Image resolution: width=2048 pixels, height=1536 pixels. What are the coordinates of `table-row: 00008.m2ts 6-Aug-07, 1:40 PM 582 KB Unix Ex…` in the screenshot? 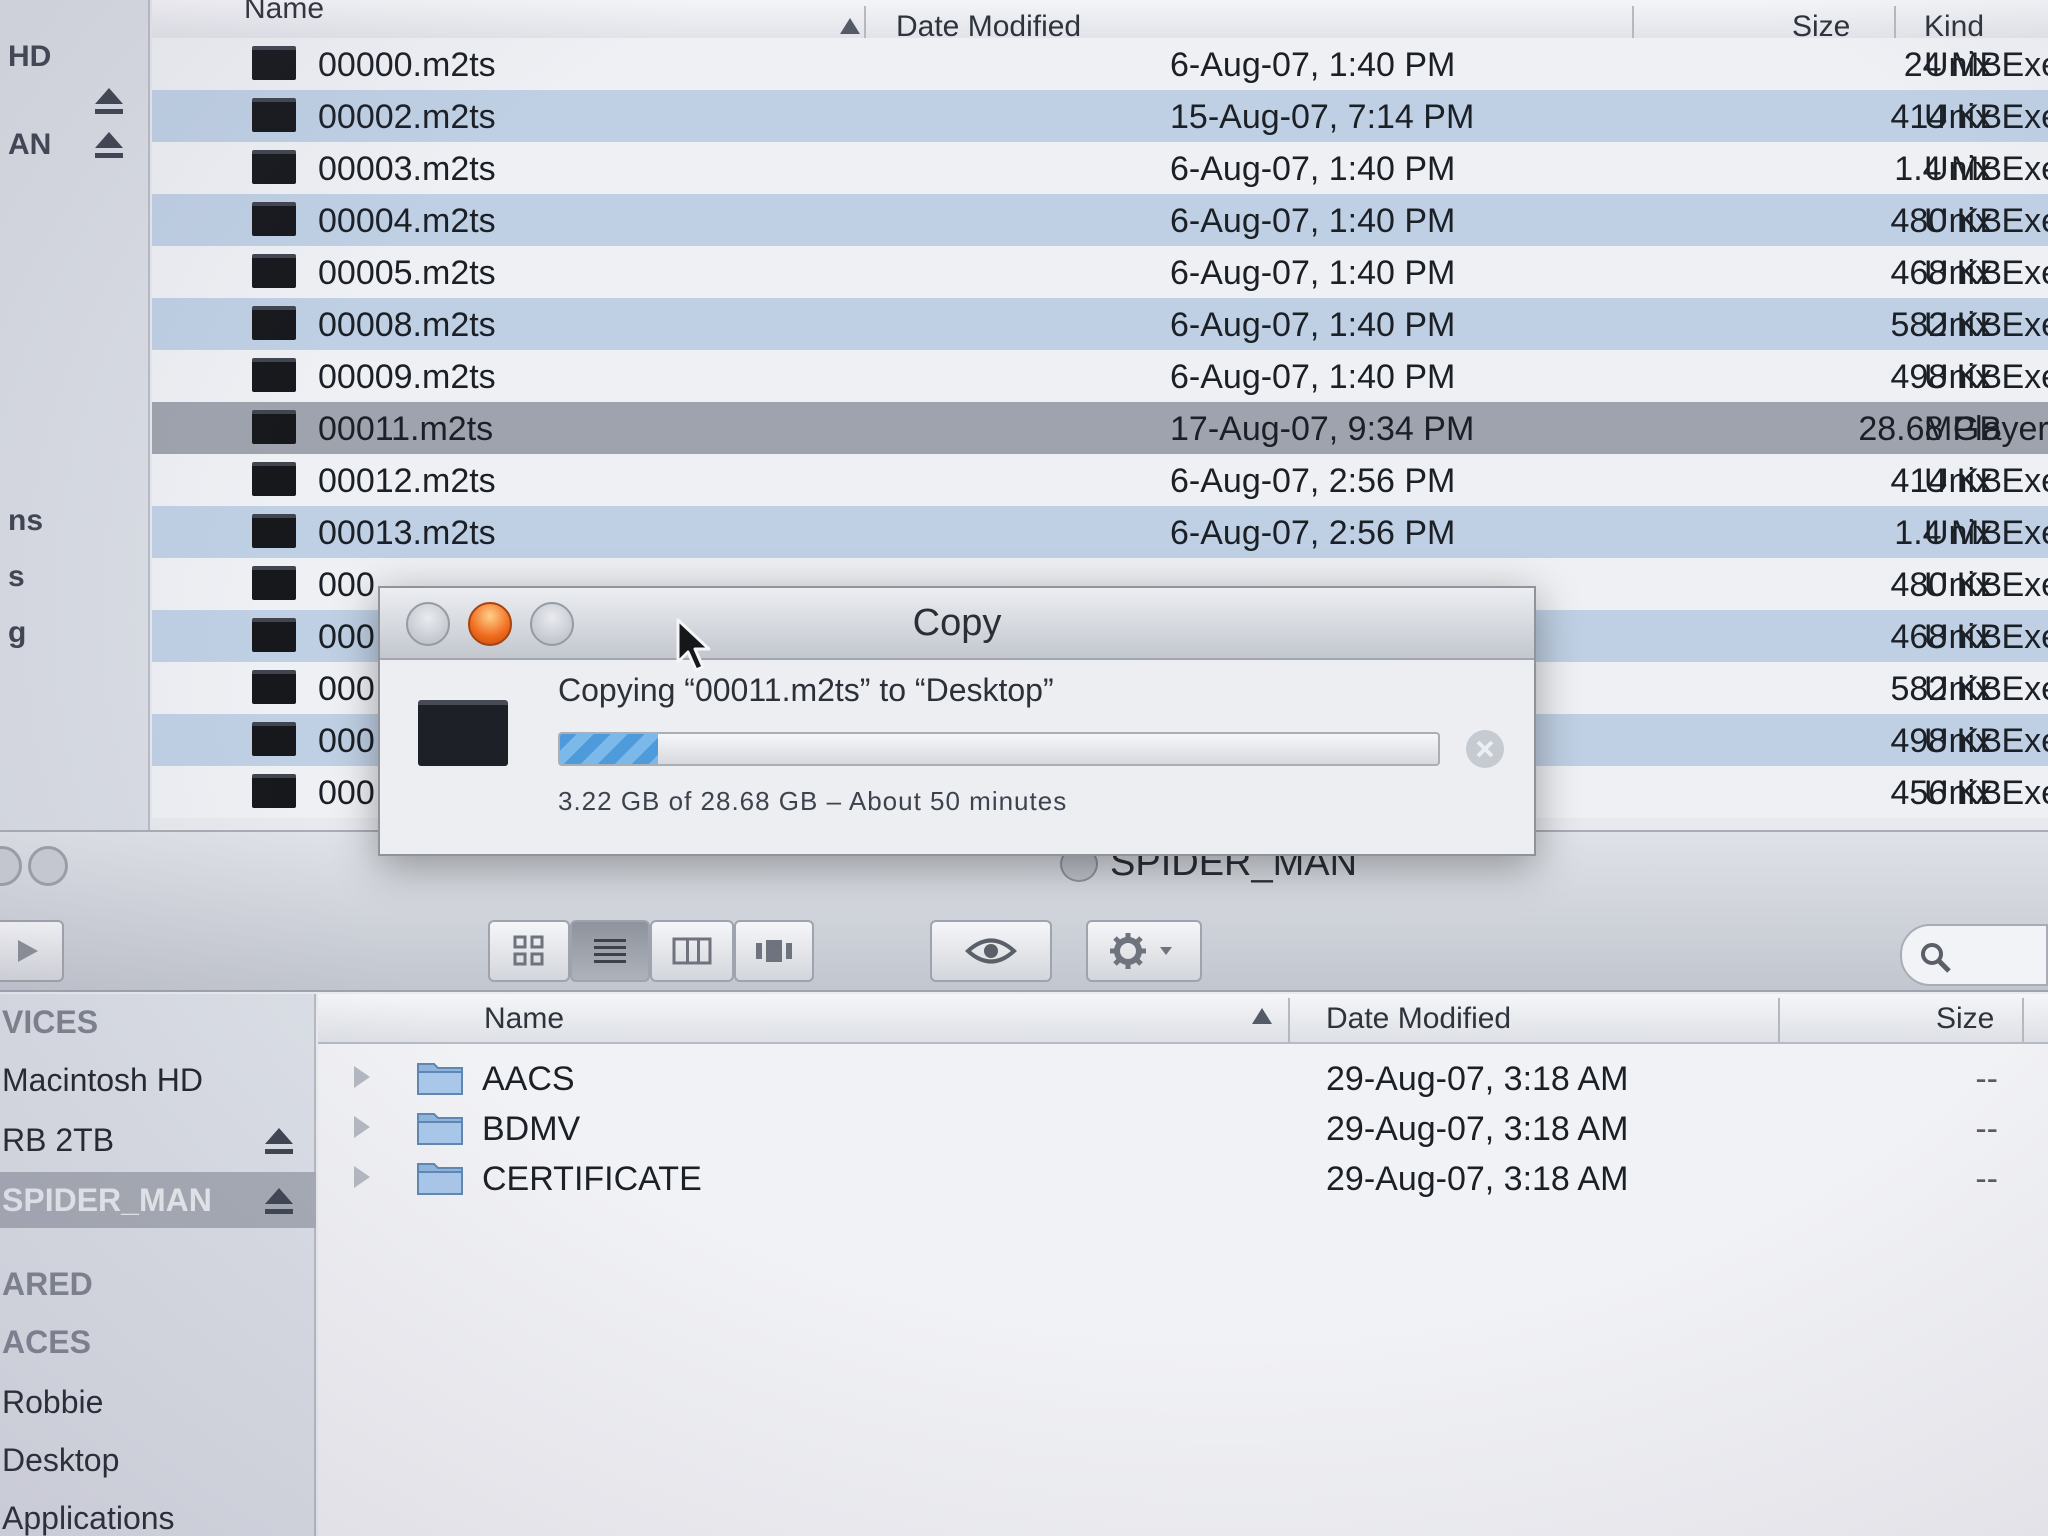 It's located at (1100, 324).